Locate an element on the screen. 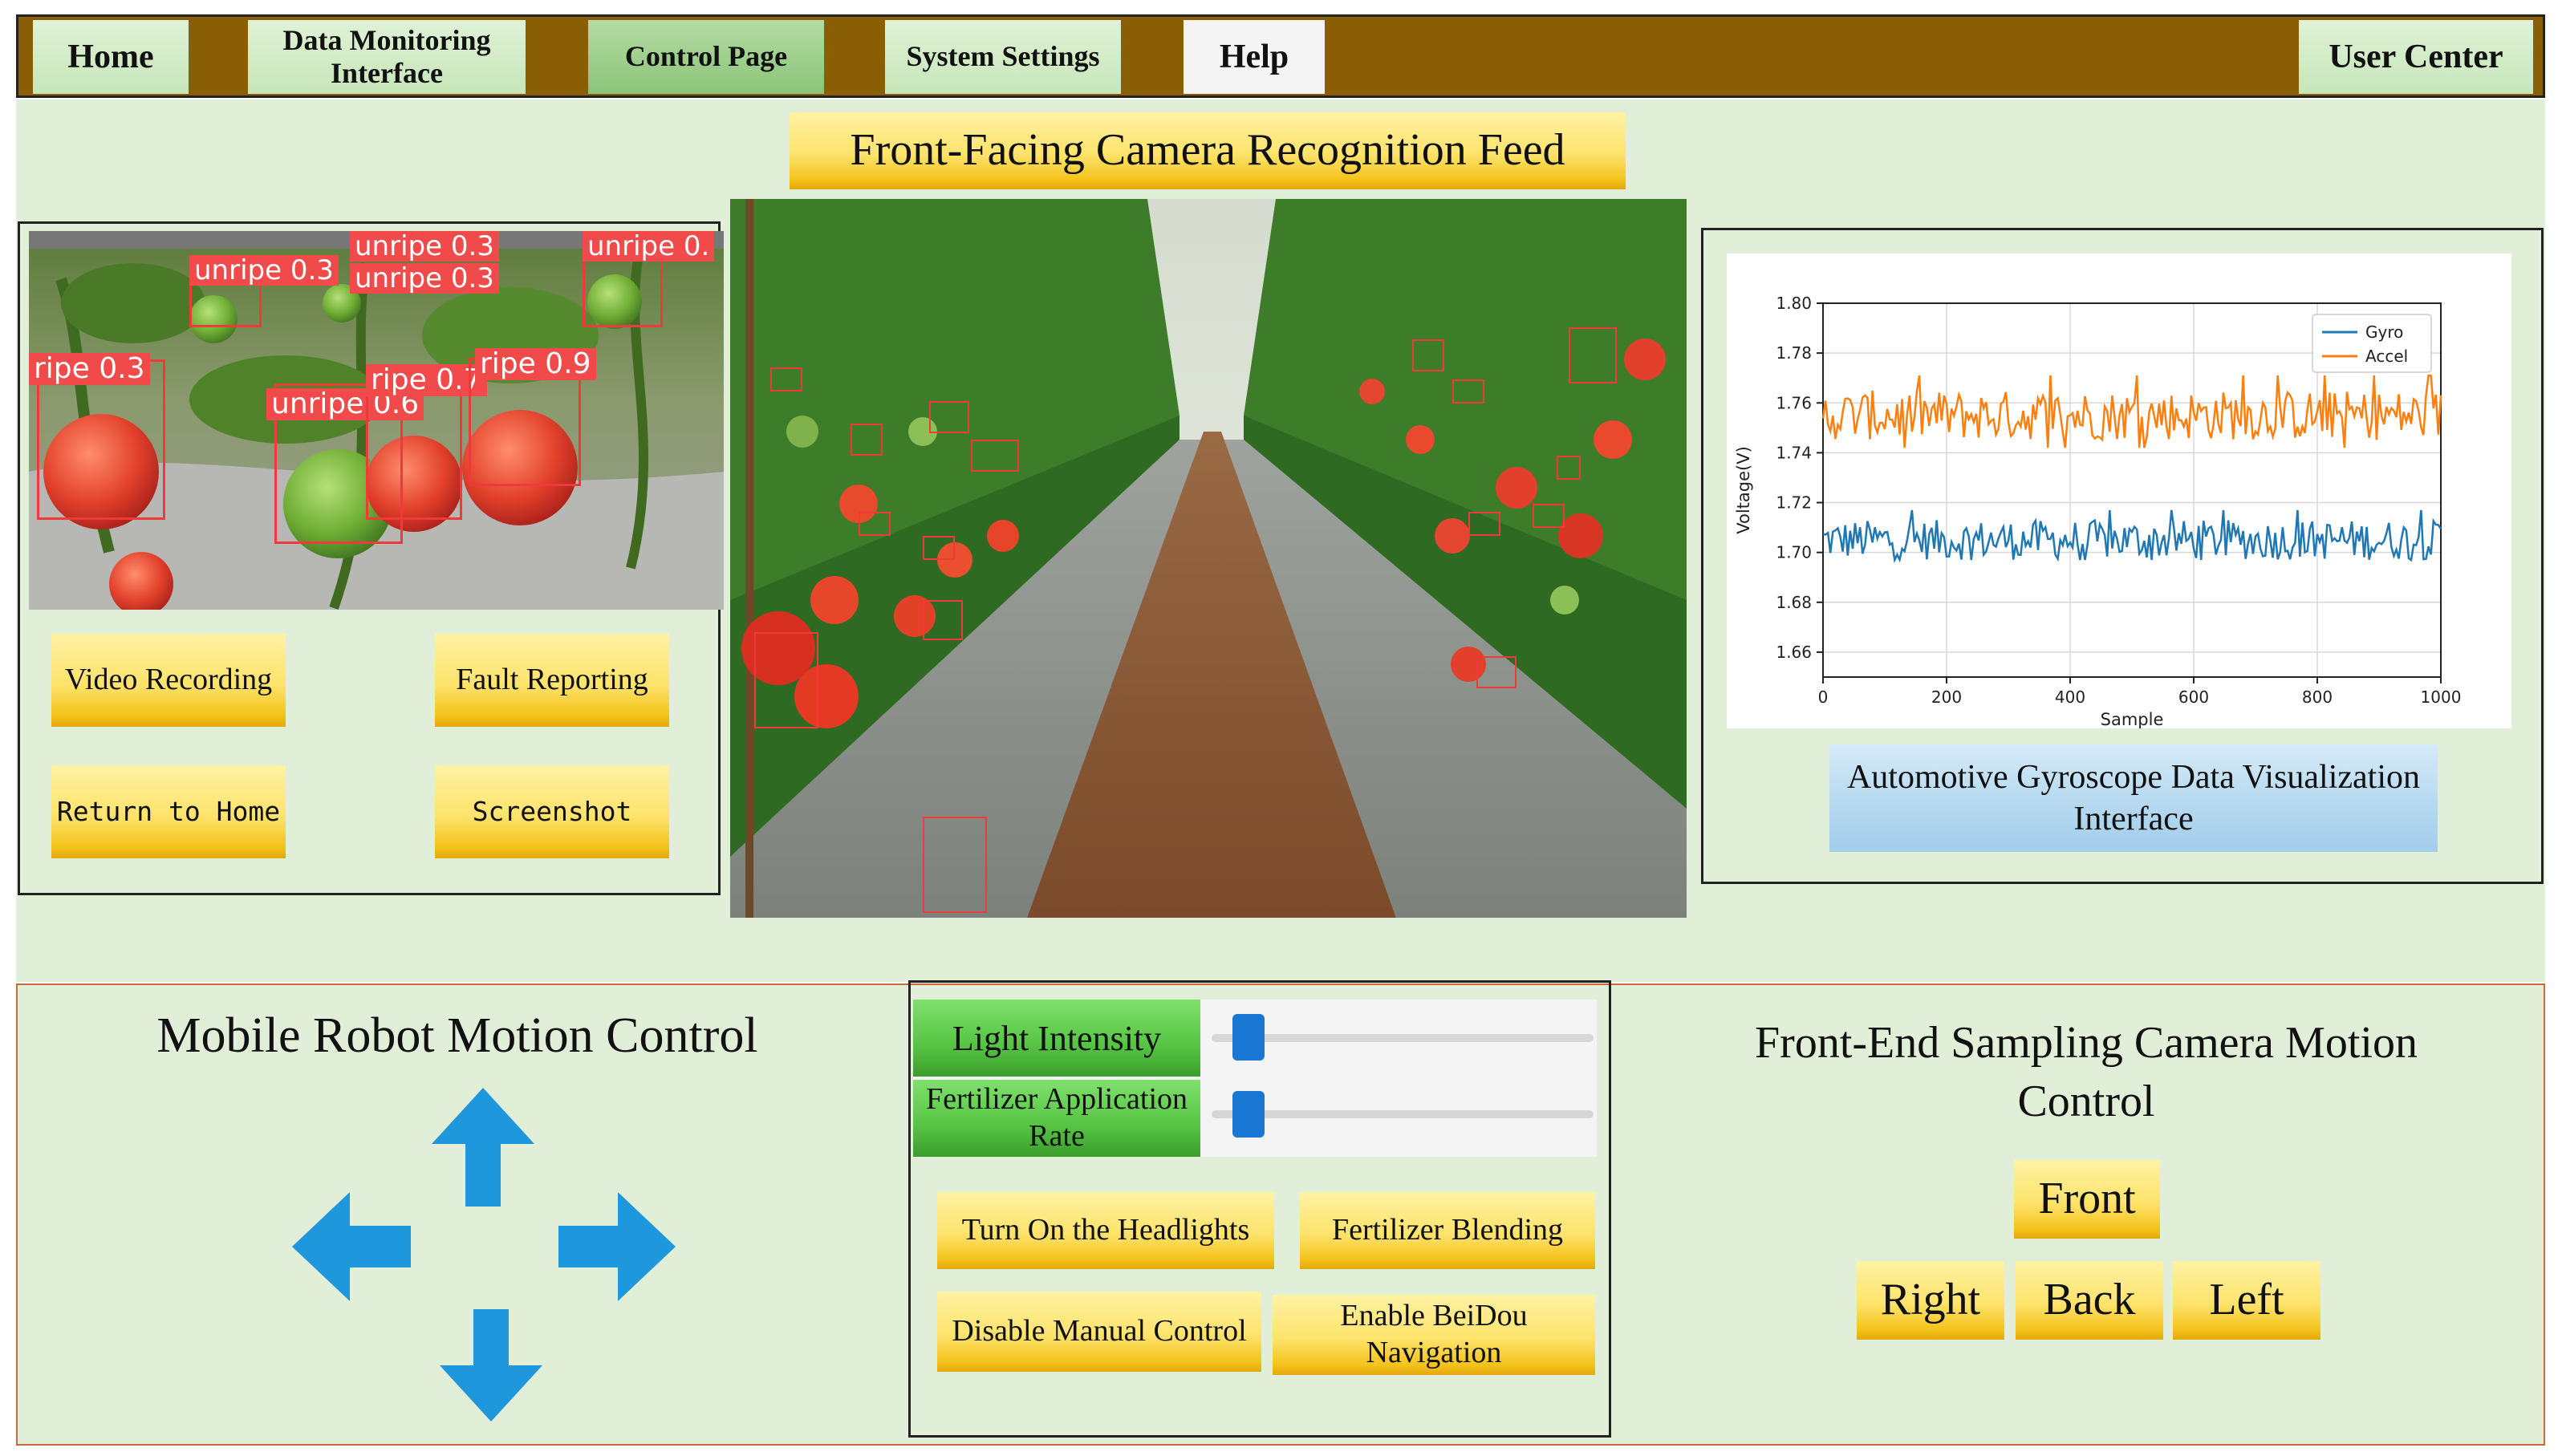 Image resolution: width=2562 pixels, height=1456 pixels. y-tick-label: 1.78 is located at coordinates (1794, 353).